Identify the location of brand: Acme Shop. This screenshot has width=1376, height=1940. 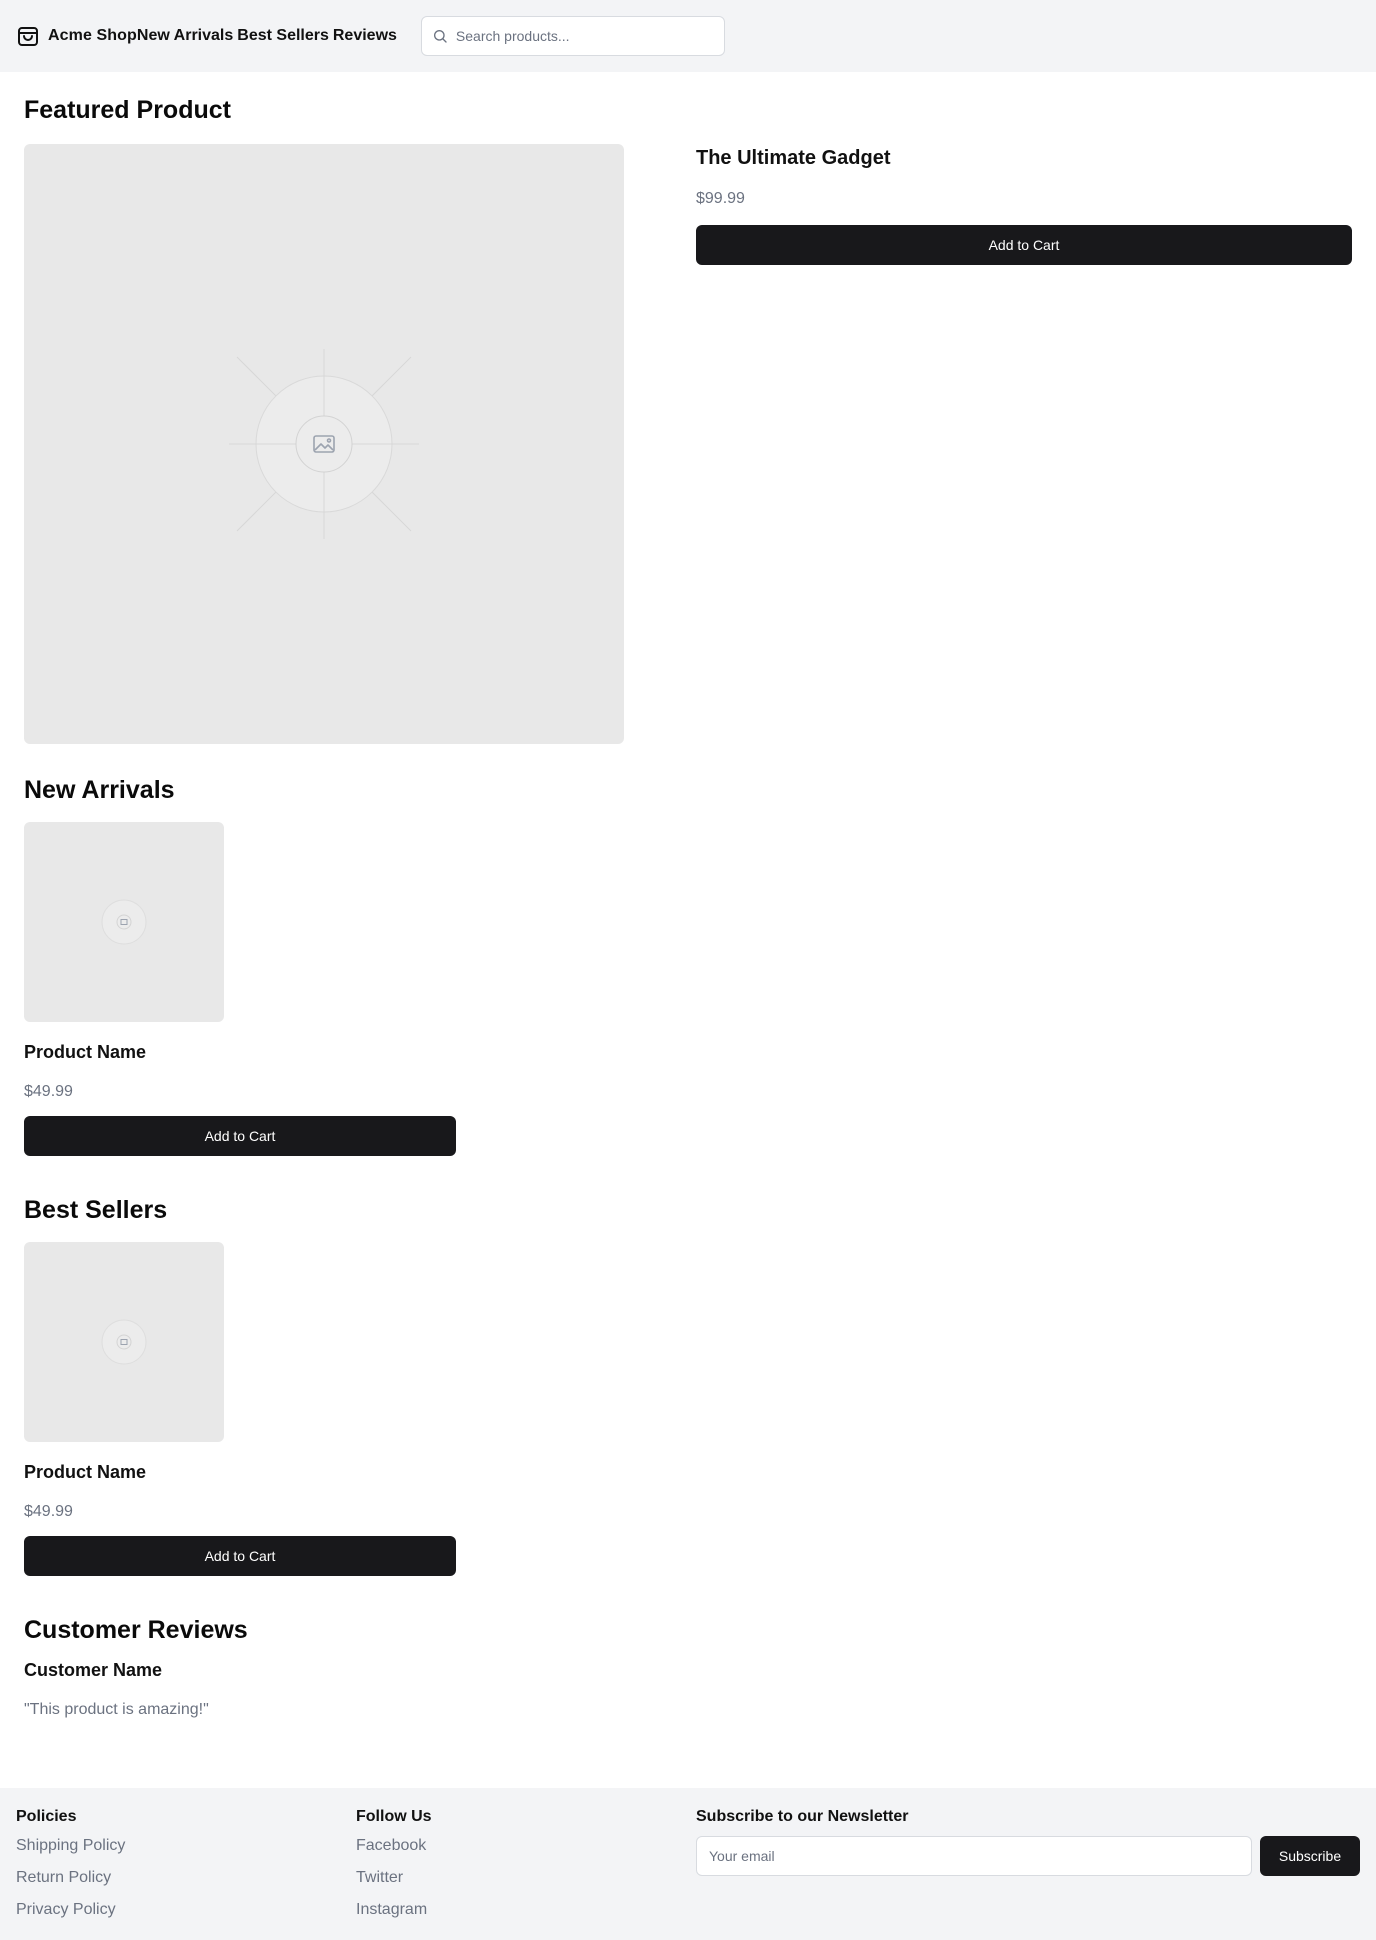
(76, 36).